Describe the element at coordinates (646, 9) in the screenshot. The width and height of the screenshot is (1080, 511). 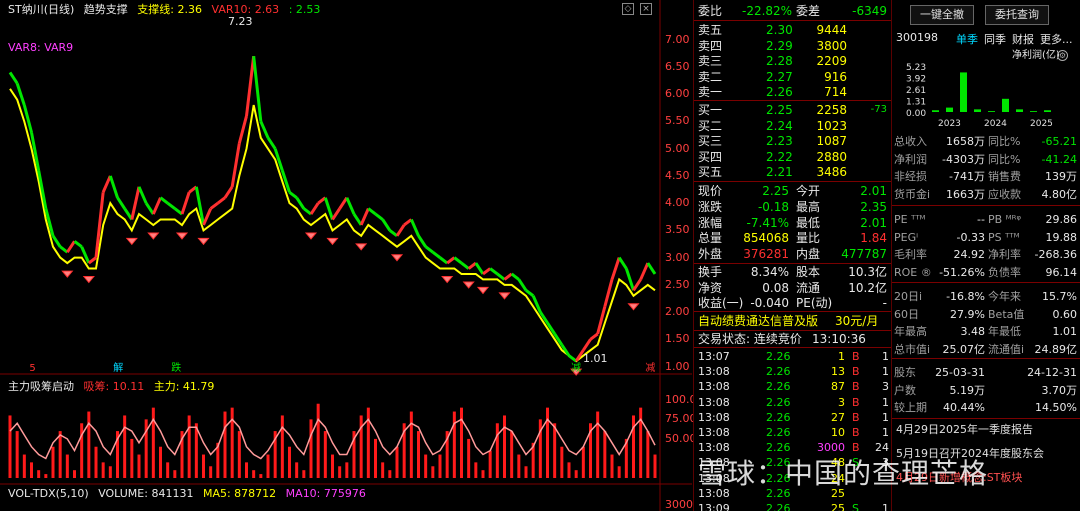
I see `close-icon: ×` at that location.